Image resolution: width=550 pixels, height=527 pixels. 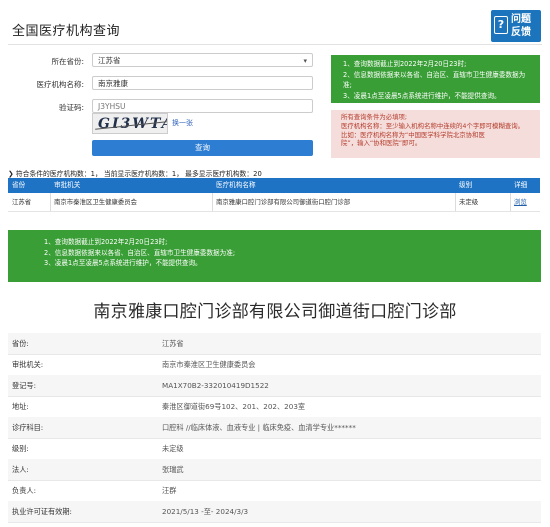 I want to click on detail-row-authority: 审批机关: 南京市秦淮区卫生健康委员会, so click(x=274, y=365).